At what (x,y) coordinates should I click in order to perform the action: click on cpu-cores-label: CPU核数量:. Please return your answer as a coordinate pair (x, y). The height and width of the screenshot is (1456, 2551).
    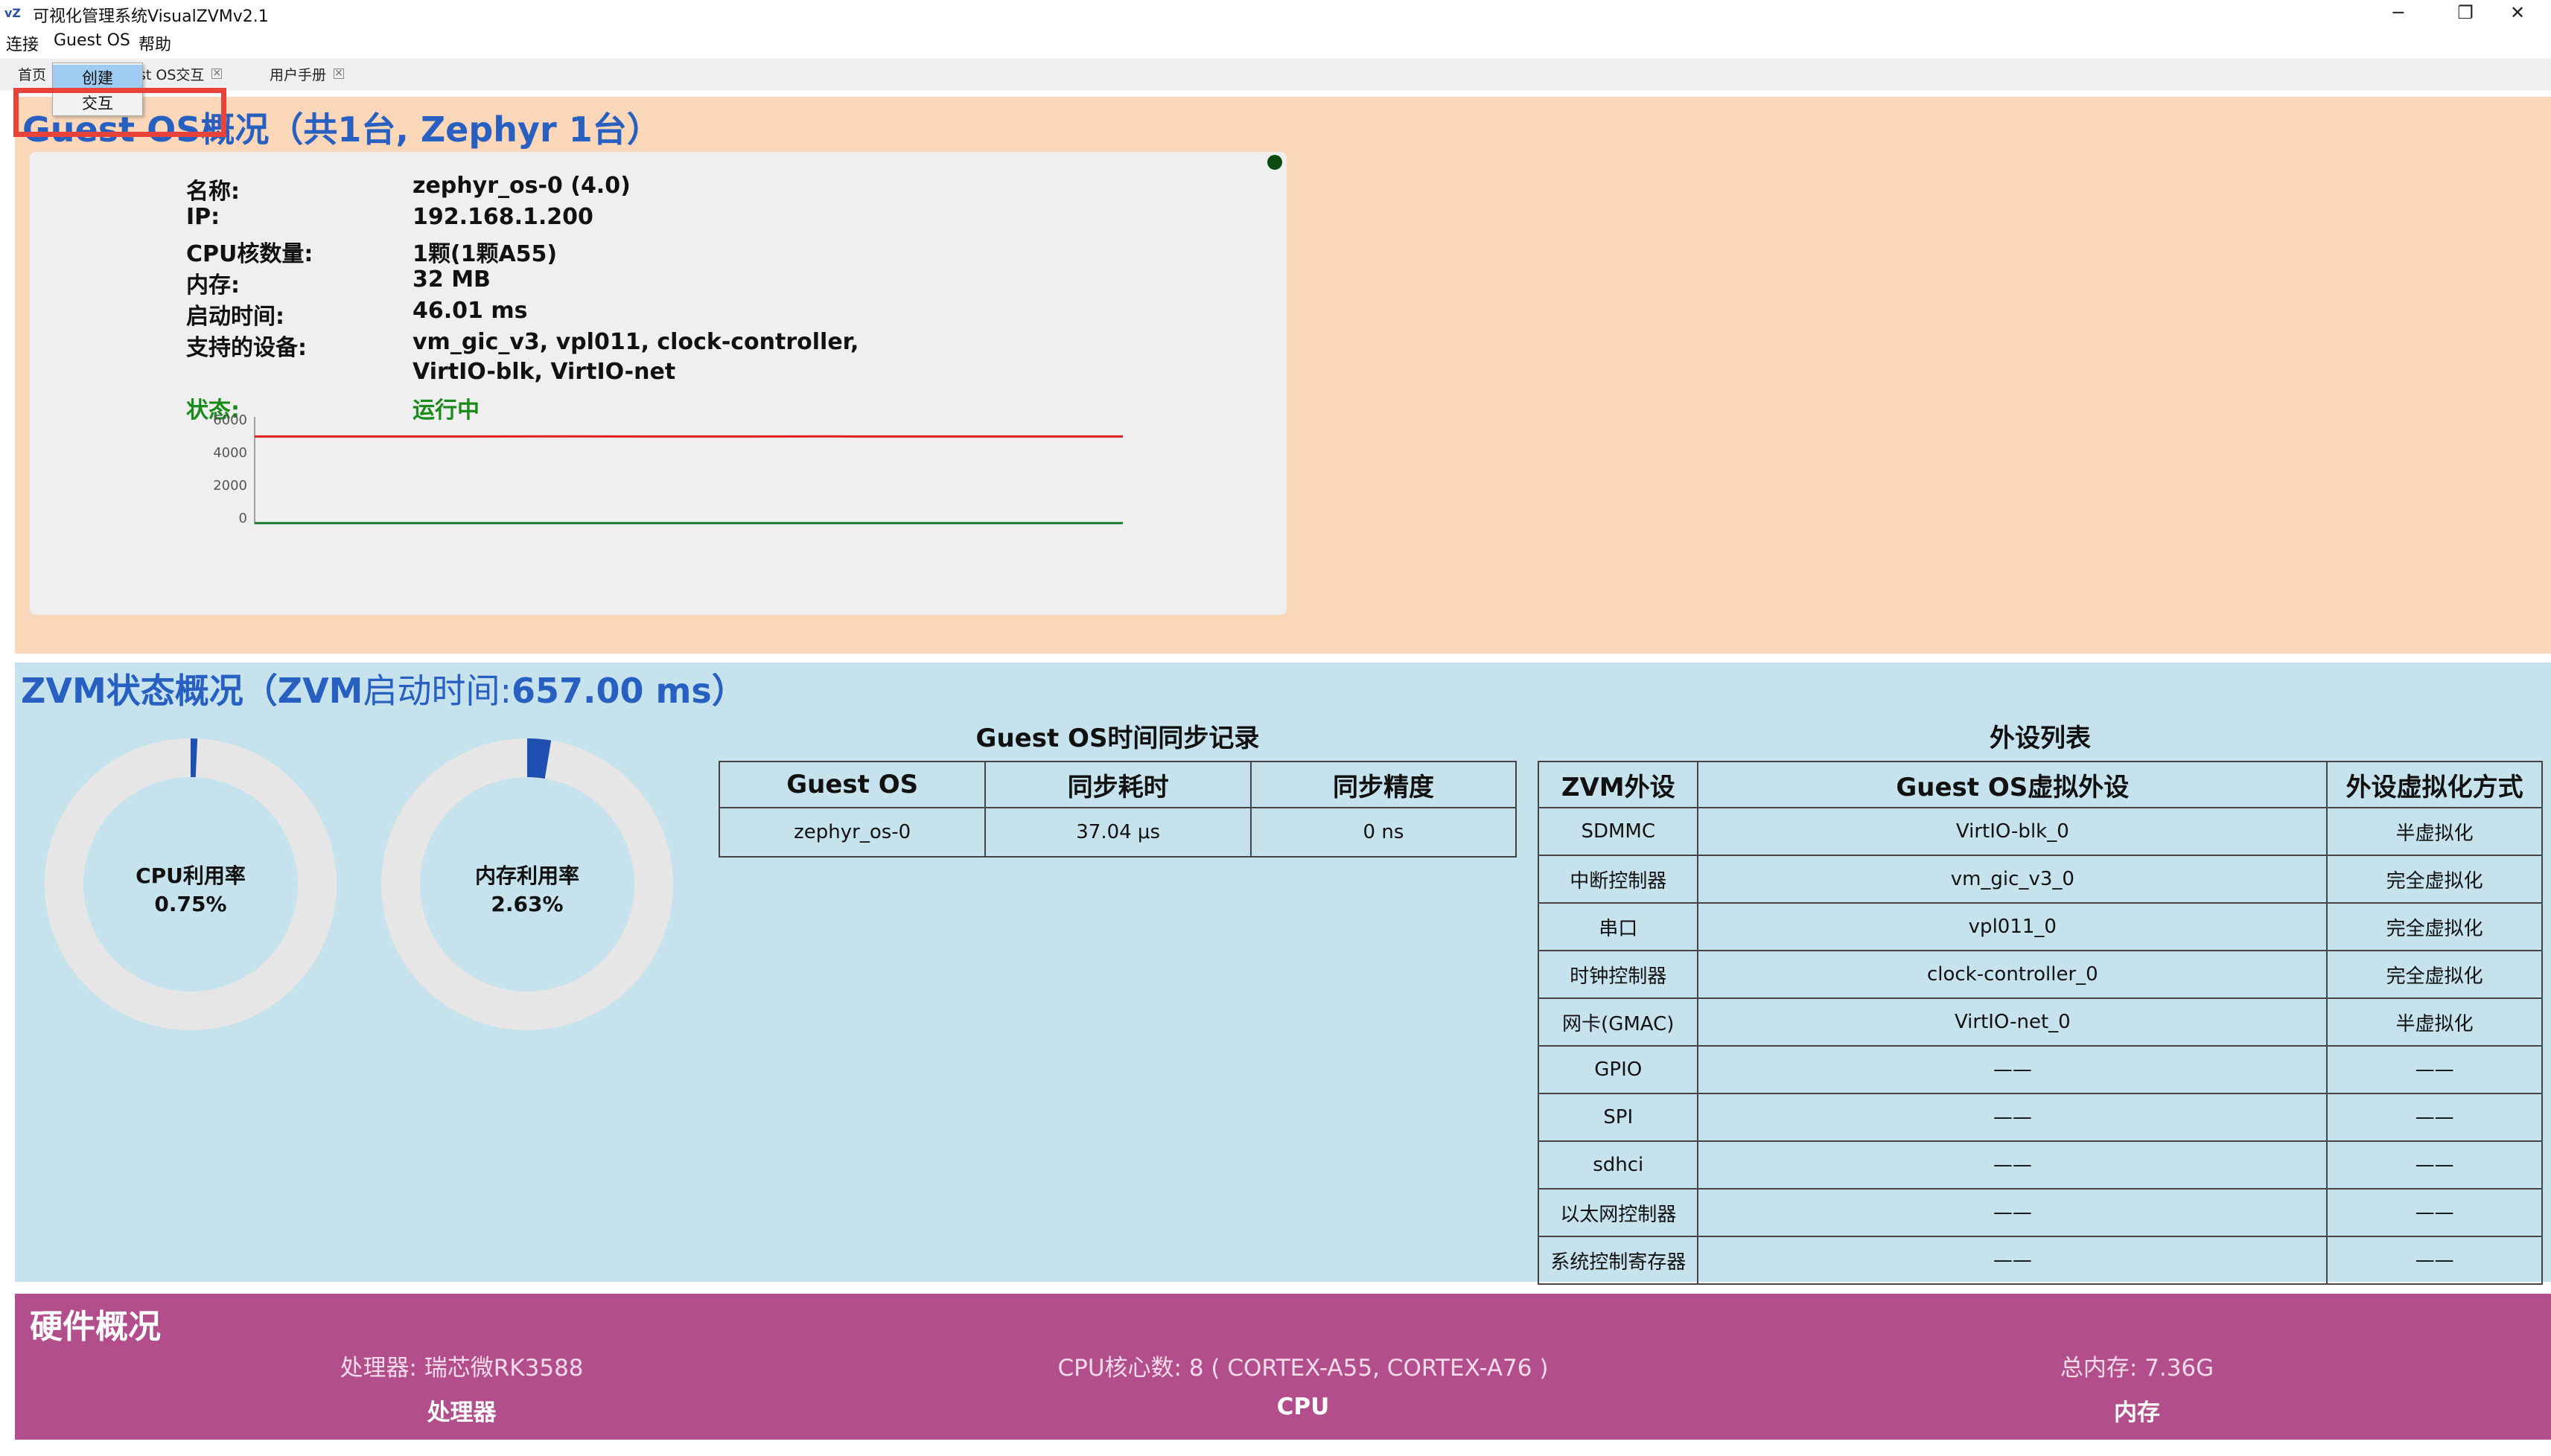
    Looking at the image, I should click on (249, 254).